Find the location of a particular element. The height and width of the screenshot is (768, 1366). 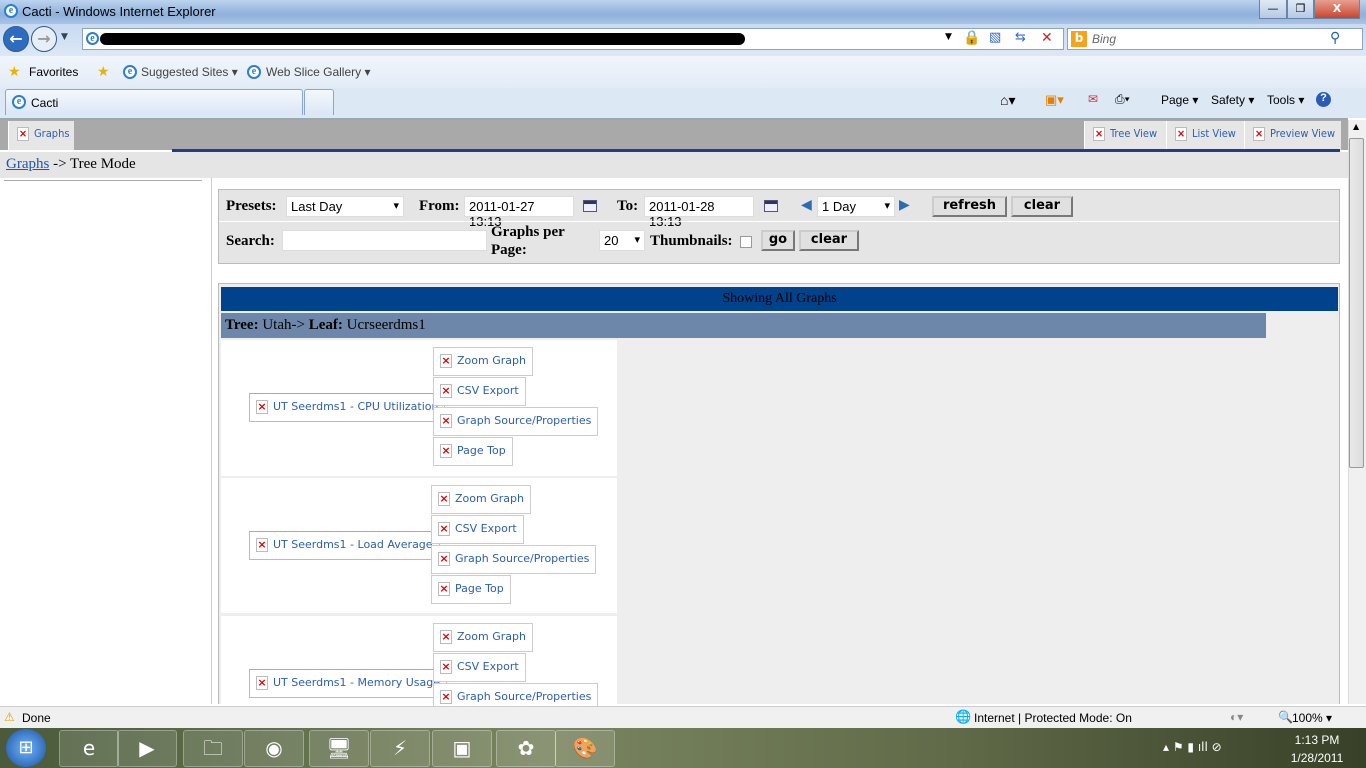

go-button: go is located at coordinates (778, 240).